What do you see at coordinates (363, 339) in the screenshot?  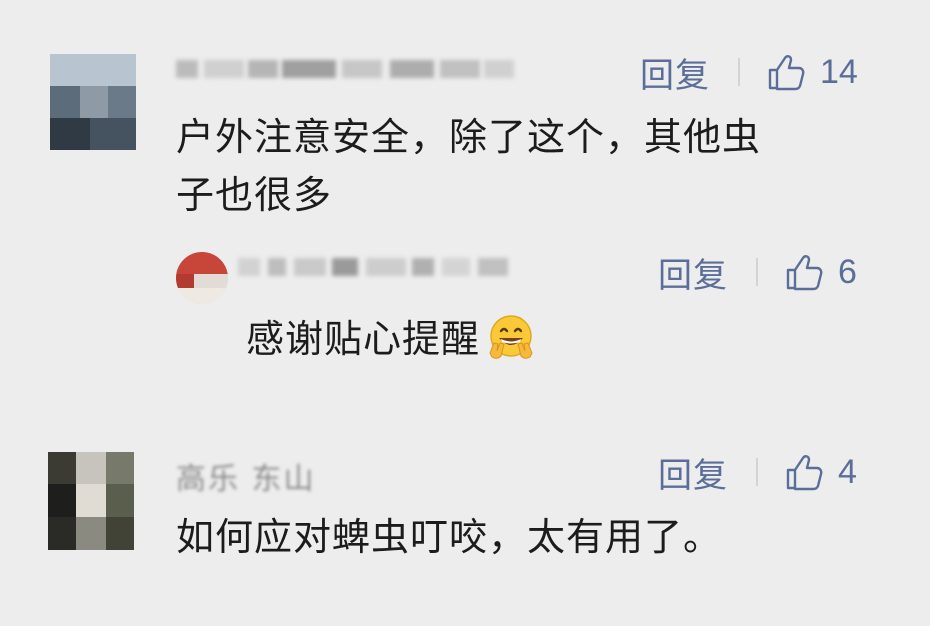 I see `reply-text-content: 感谢贴心提醒` at bounding box center [363, 339].